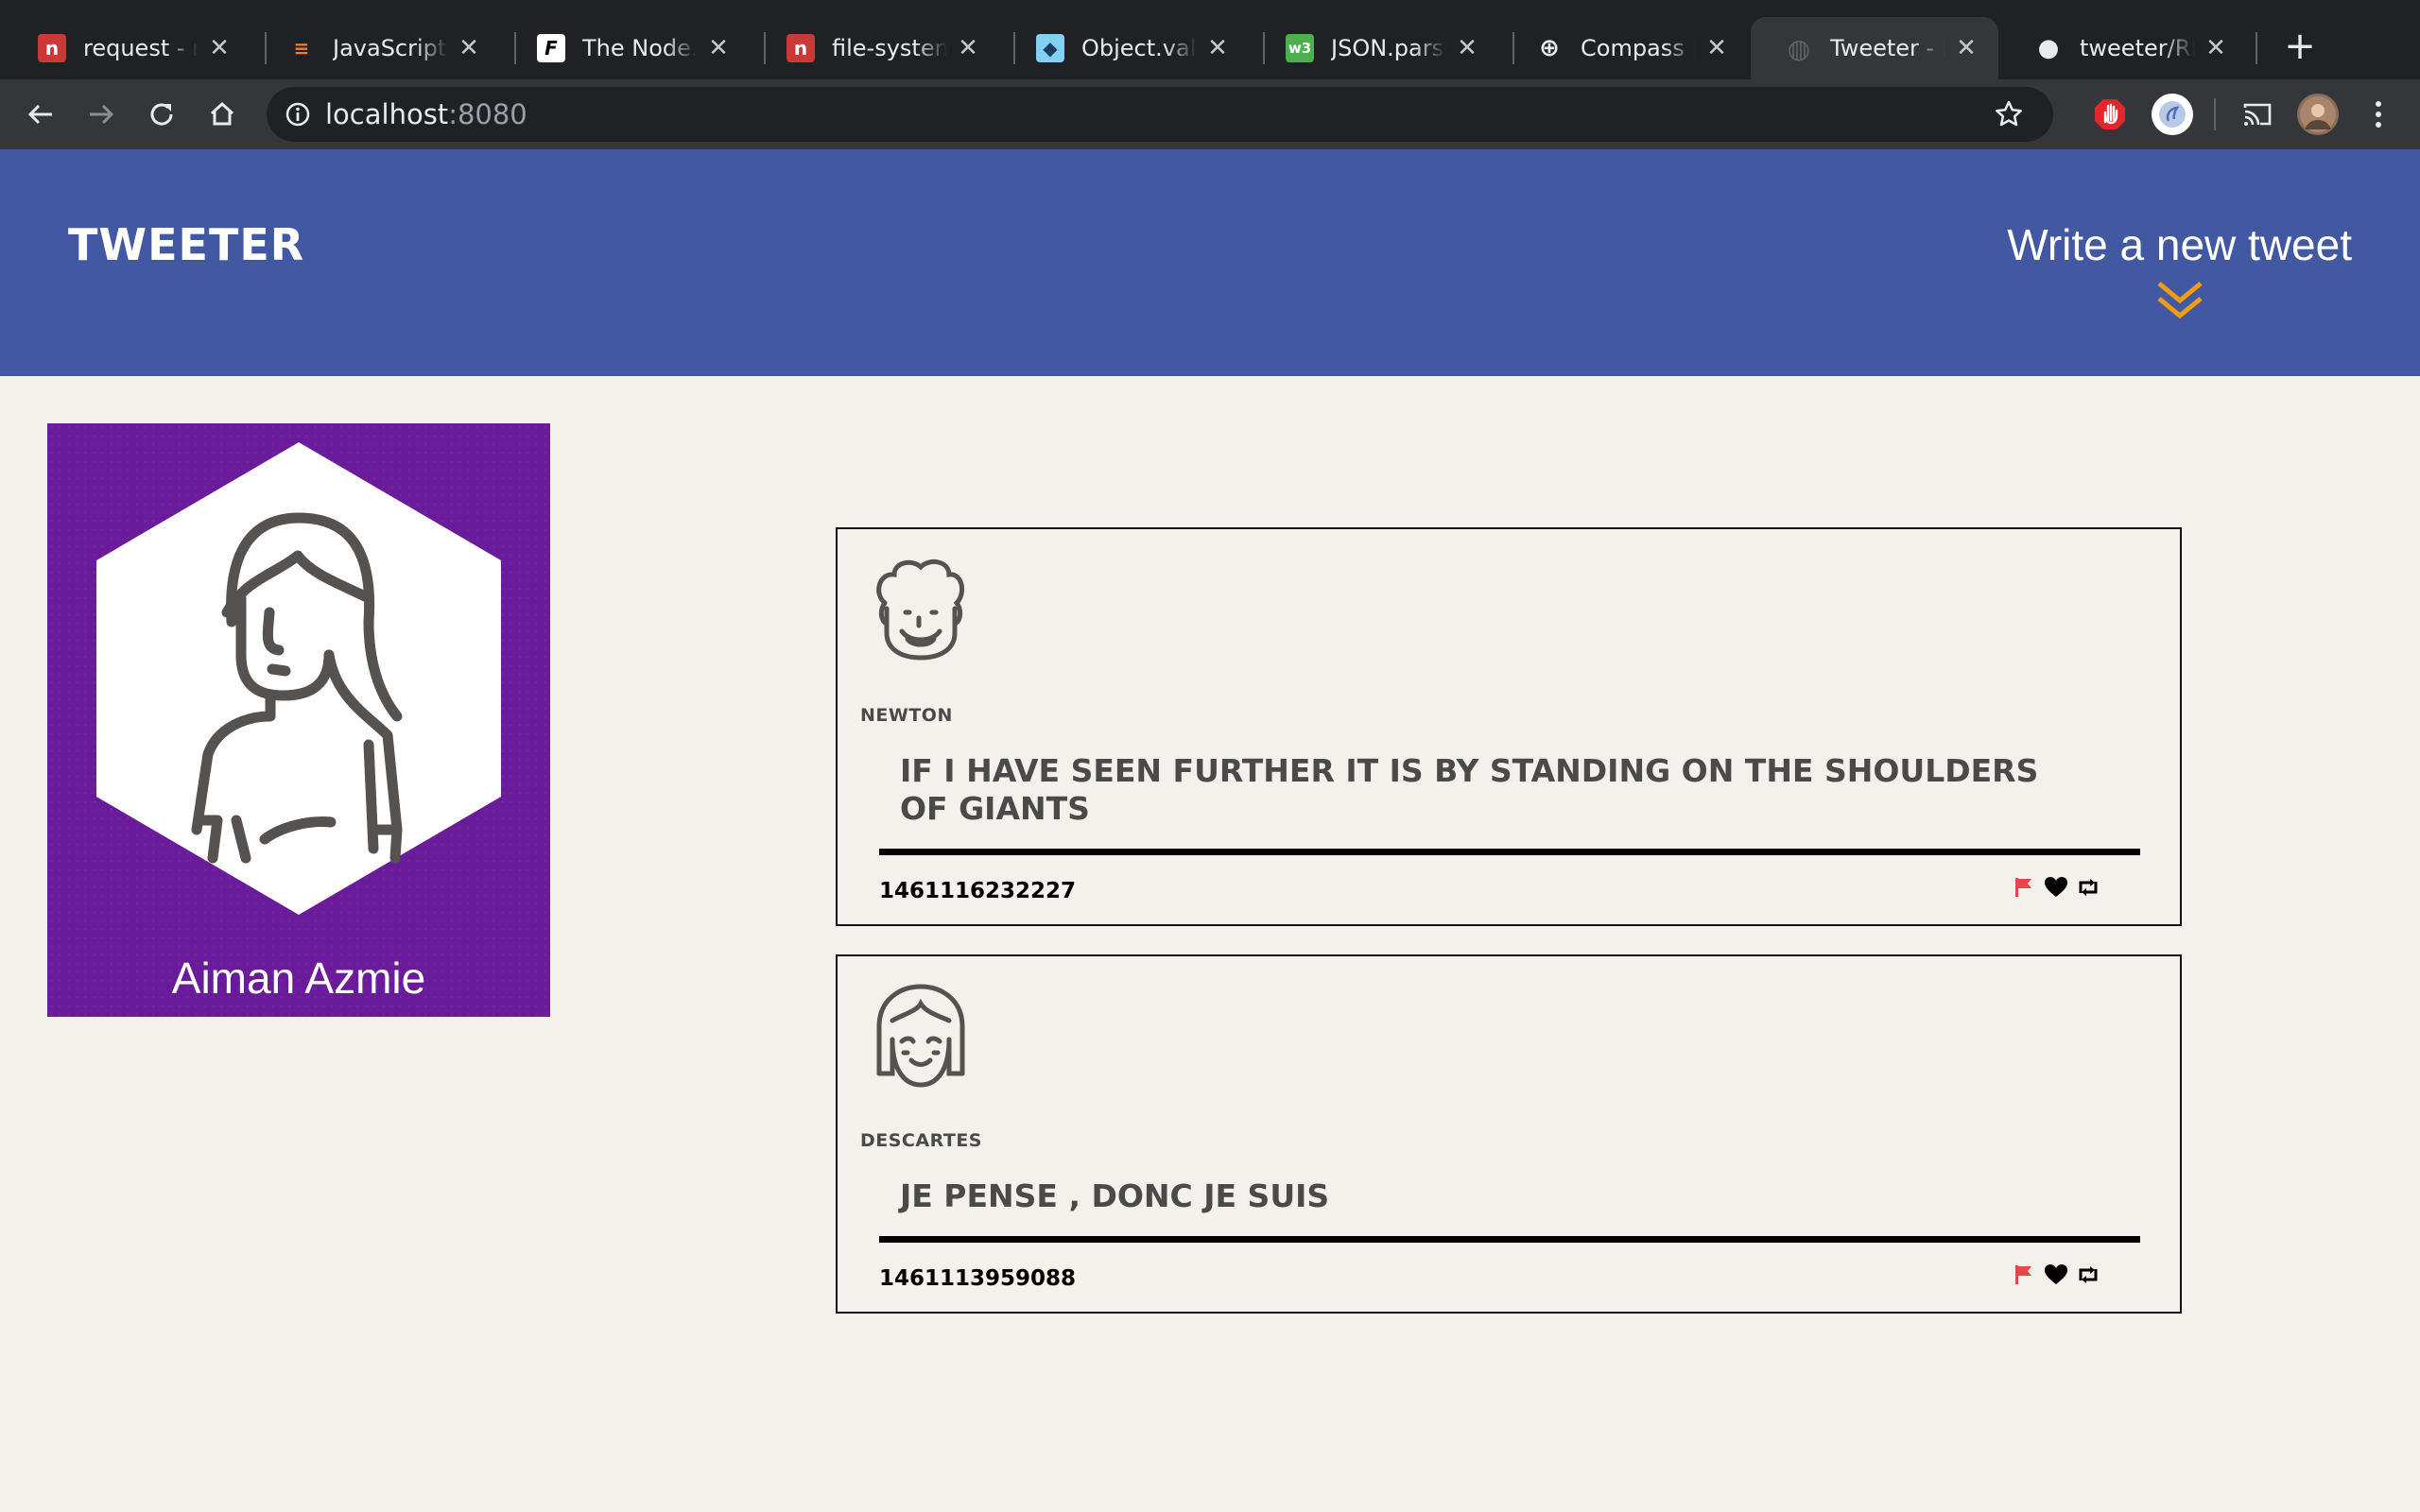  I want to click on extension-logo-icon, so click(2173, 114).